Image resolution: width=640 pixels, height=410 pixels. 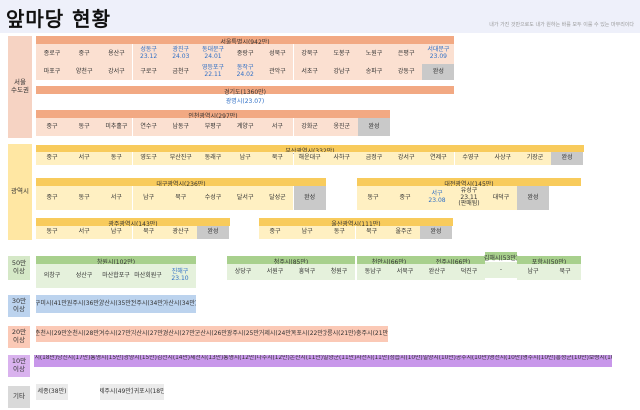 I want to click on city-cell: 순천시(28만), so click(x=84, y=334).